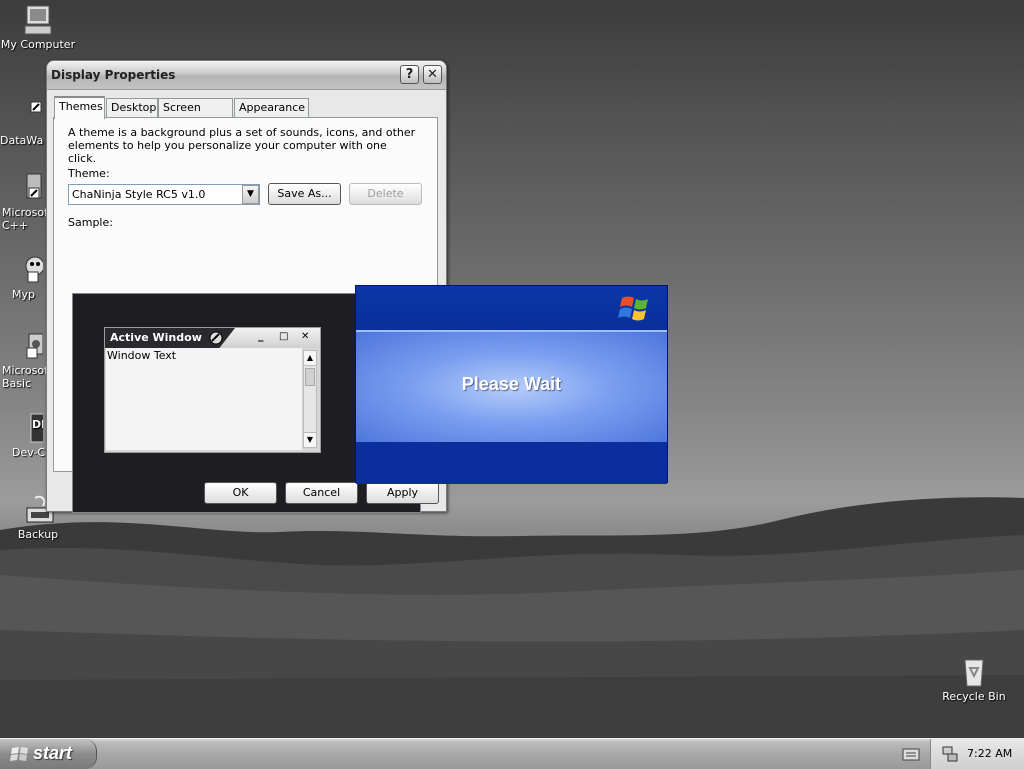 The image size is (1024, 769). Describe the element at coordinates (911, 754) in the screenshot. I see `keyboard-icon` at that location.